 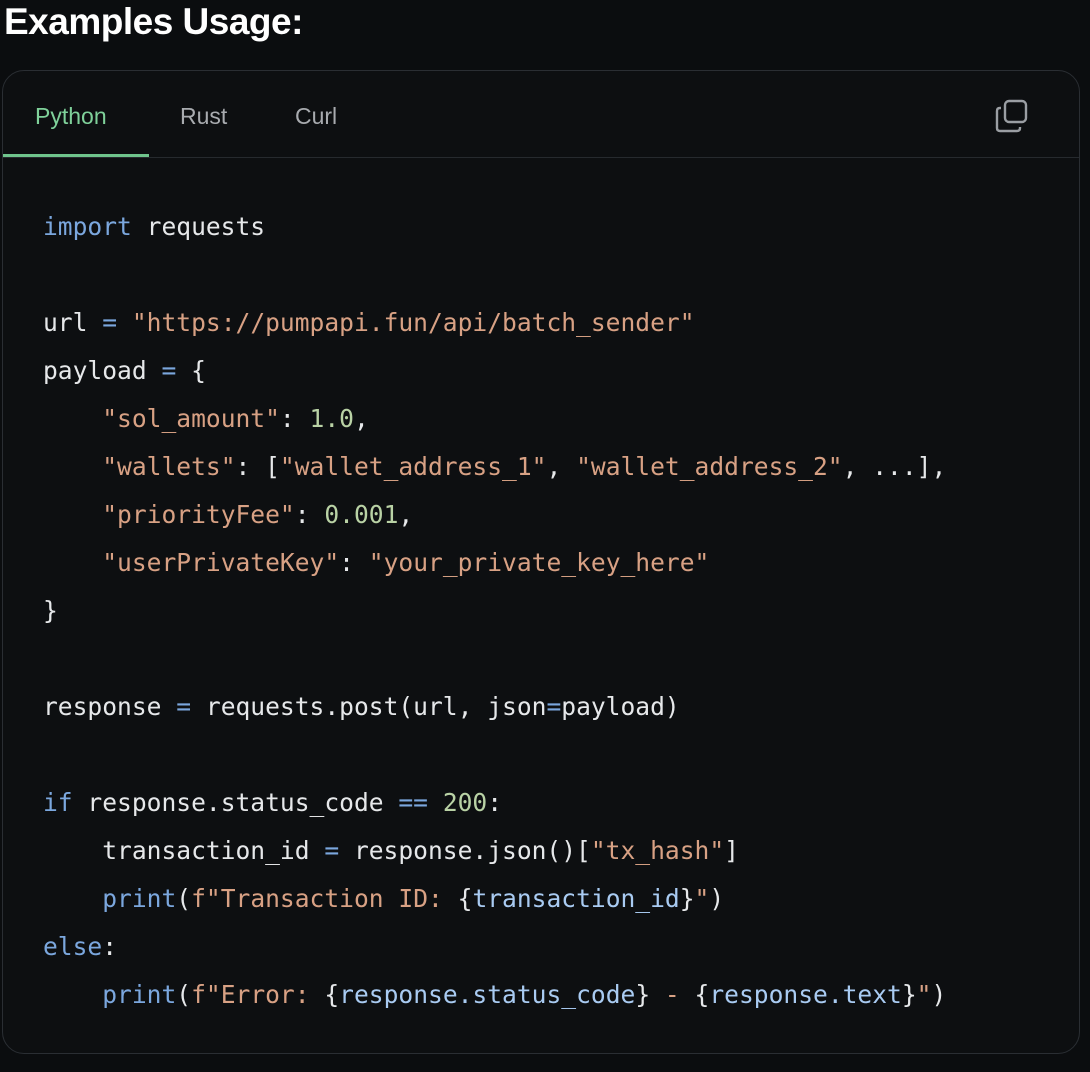 What do you see at coordinates (258, 514) in the screenshot?
I see `code-line-7: "priorityFee": 0.001,` at bounding box center [258, 514].